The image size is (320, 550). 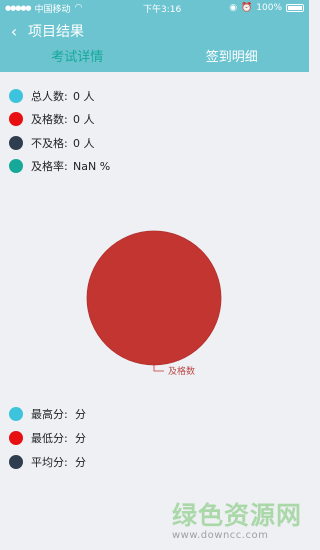 I want to click on pie-chart: 及格数, so click(x=154, y=308).